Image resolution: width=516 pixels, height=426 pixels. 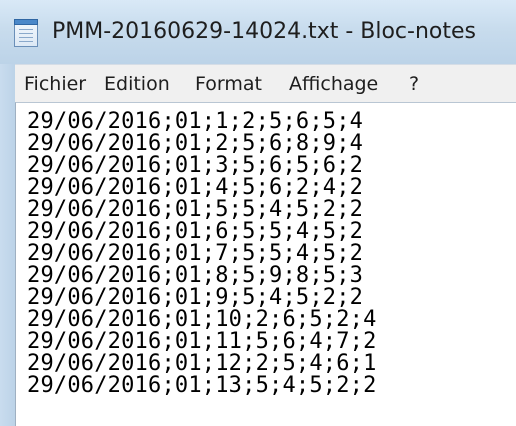 What do you see at coordinates (195, 275) in the screenshot?
I see `text-line: 29/06/2016;01;8;5;9;8;5;3` at bounding box center [195, 275].